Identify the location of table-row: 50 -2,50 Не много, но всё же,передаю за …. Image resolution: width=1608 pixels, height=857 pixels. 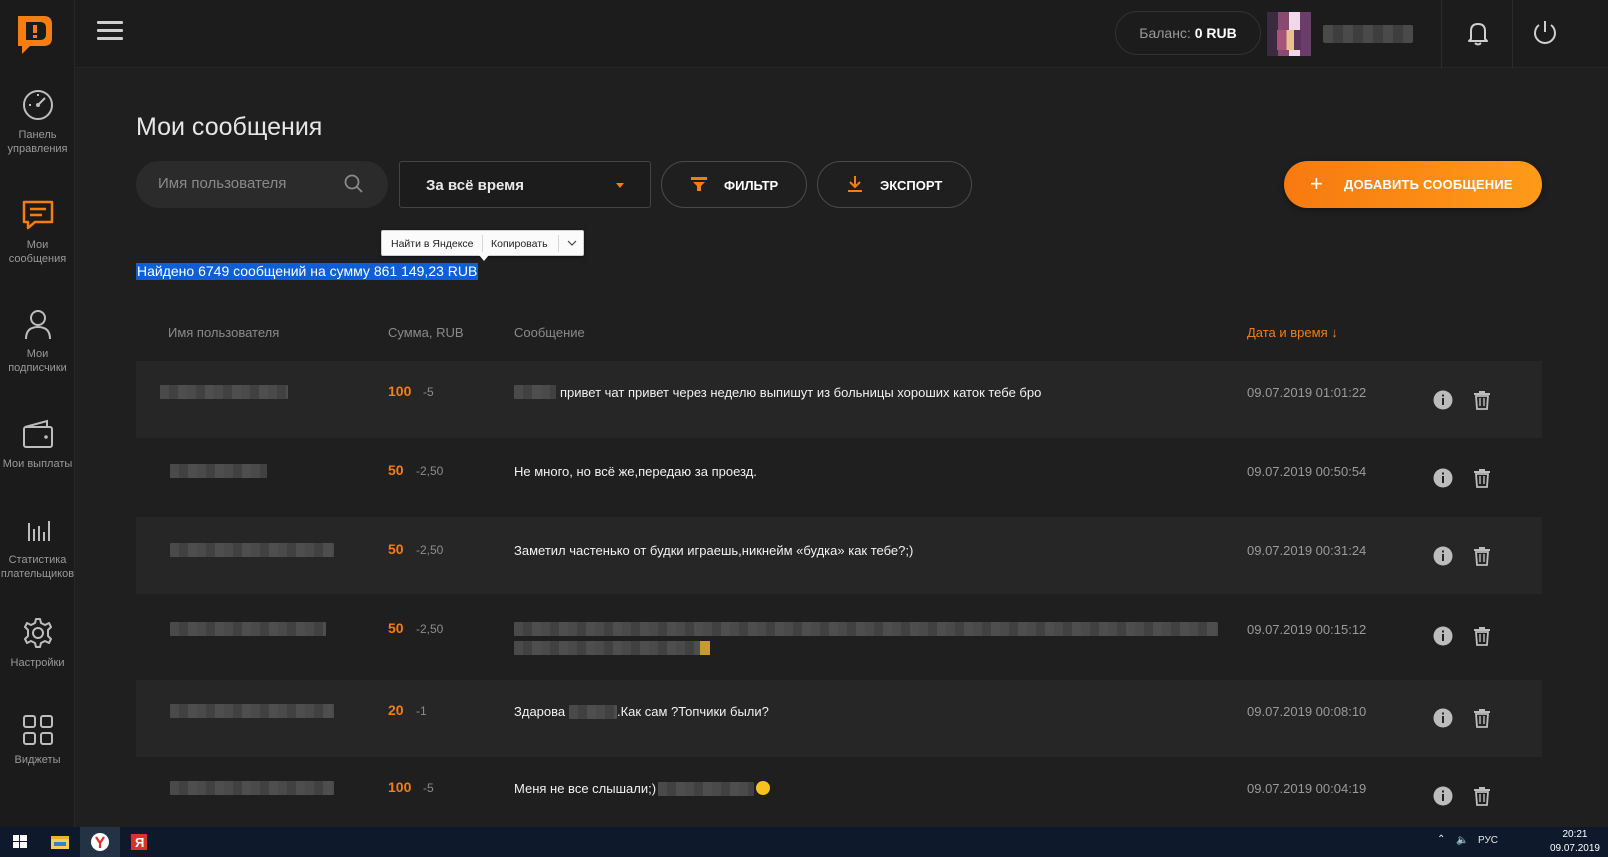
(839, 476).